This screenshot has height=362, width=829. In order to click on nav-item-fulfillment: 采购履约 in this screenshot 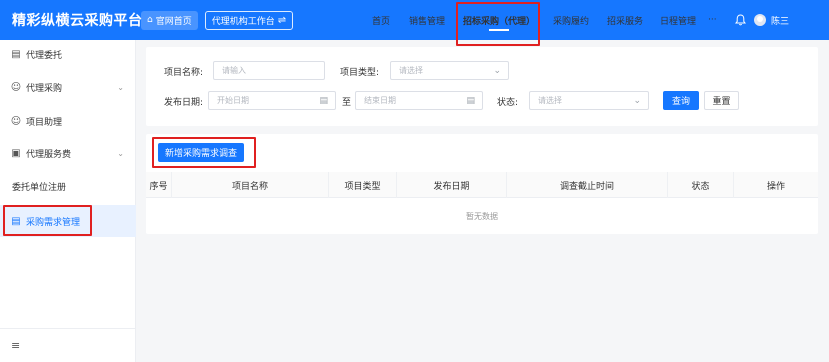, I will do `click(571, 20)`.